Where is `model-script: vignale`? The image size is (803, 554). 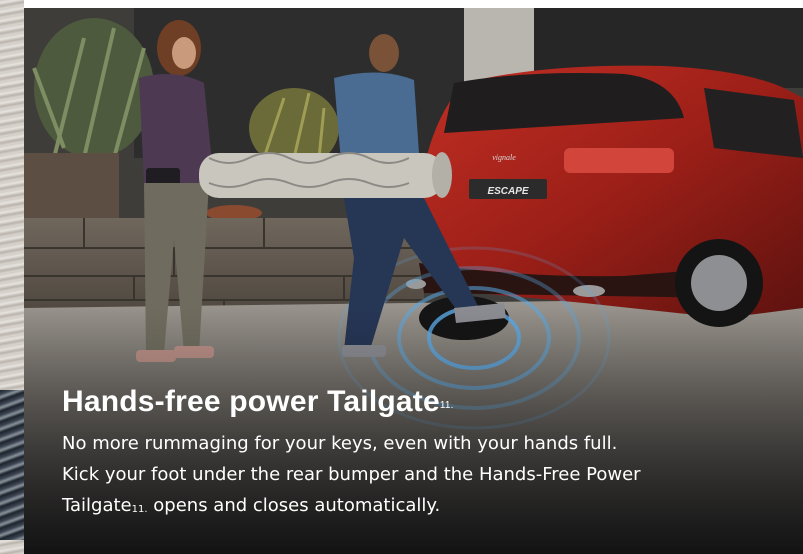 model-script: vignale is located at coordinates (504, 157).